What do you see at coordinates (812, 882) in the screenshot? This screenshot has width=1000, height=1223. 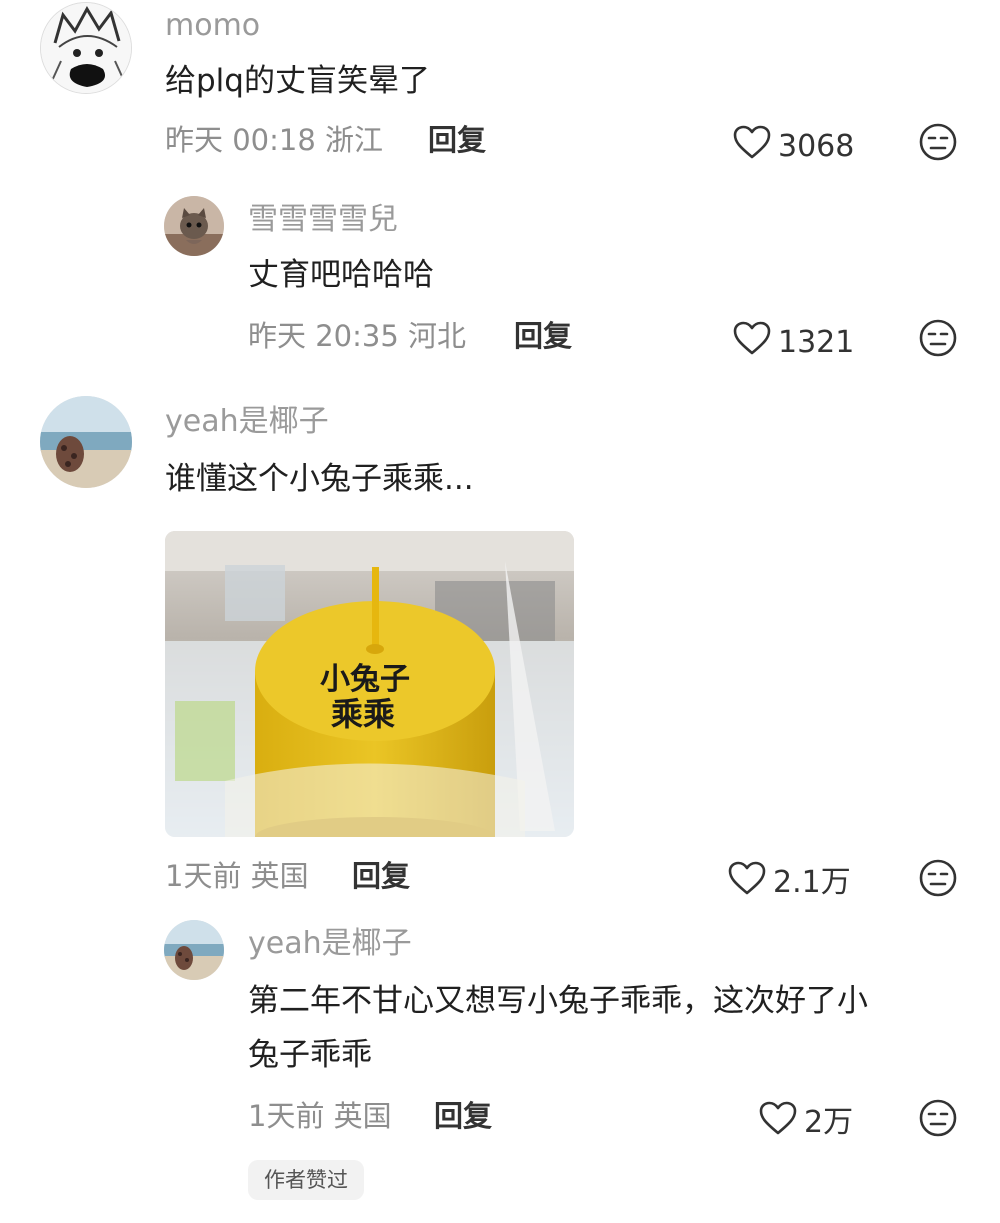 I see `like-count: 2.1万` at bounding box center [812, 882].